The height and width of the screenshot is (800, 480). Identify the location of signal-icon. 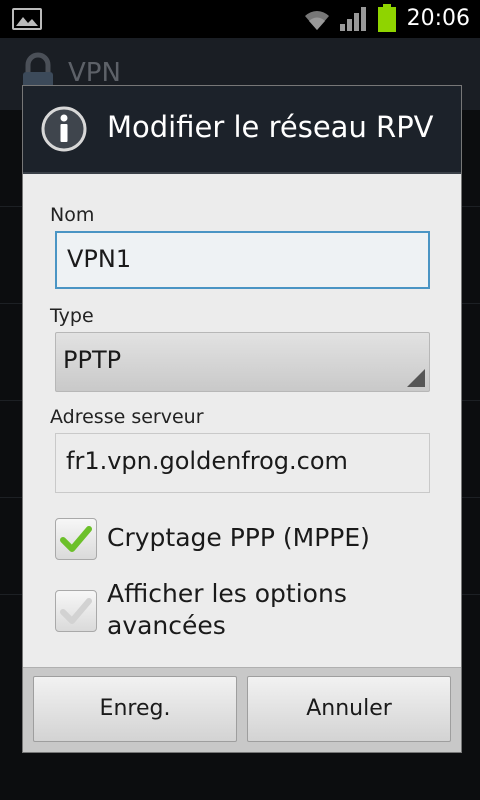
(353, 19).